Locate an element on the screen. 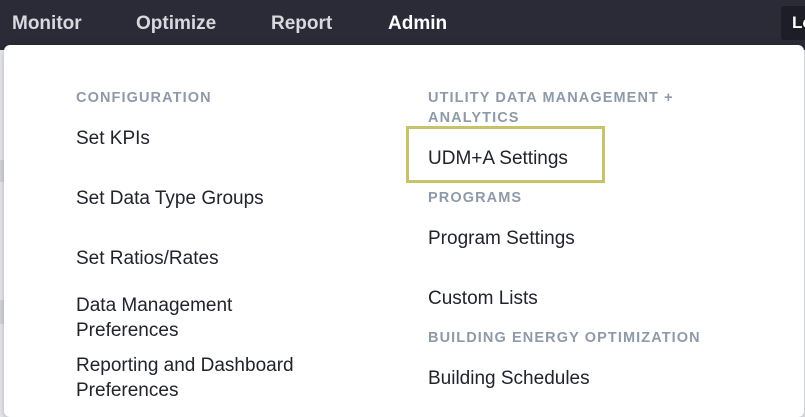 Image resolution: width=805 pixels, height=417 pixels. menu-link-set-kpis: Set KPIs is located at coordinates (113, 138).